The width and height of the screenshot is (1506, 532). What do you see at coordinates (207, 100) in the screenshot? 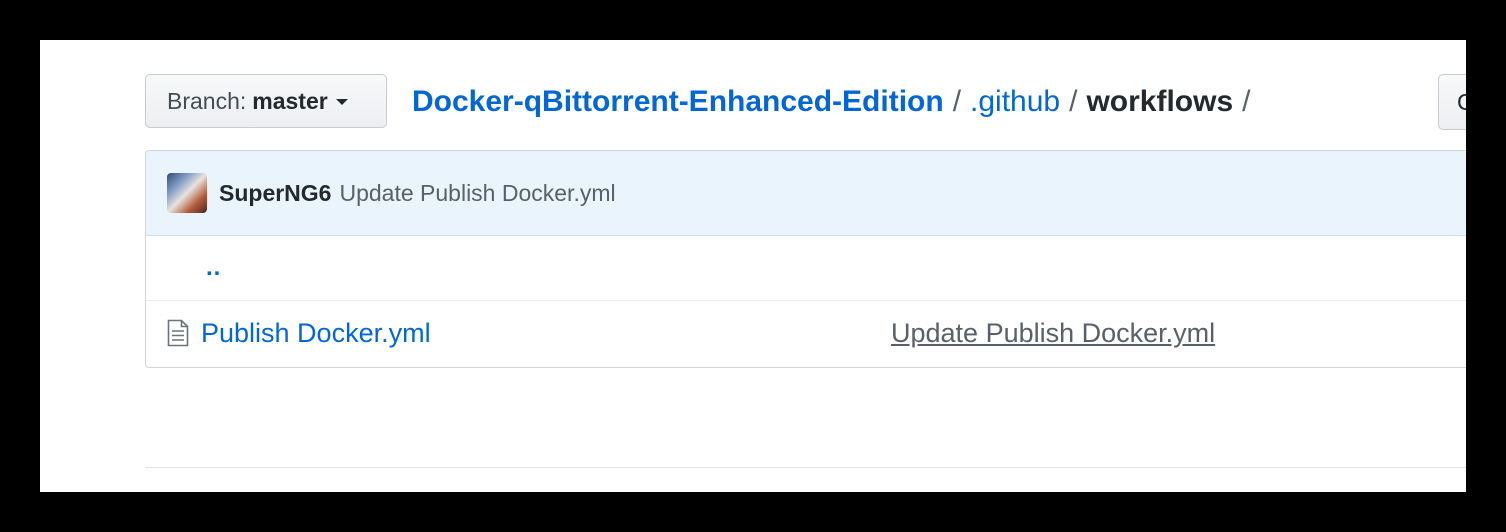
I see `branch-prefix-label: Branch:` at bounding box center [207, 100].